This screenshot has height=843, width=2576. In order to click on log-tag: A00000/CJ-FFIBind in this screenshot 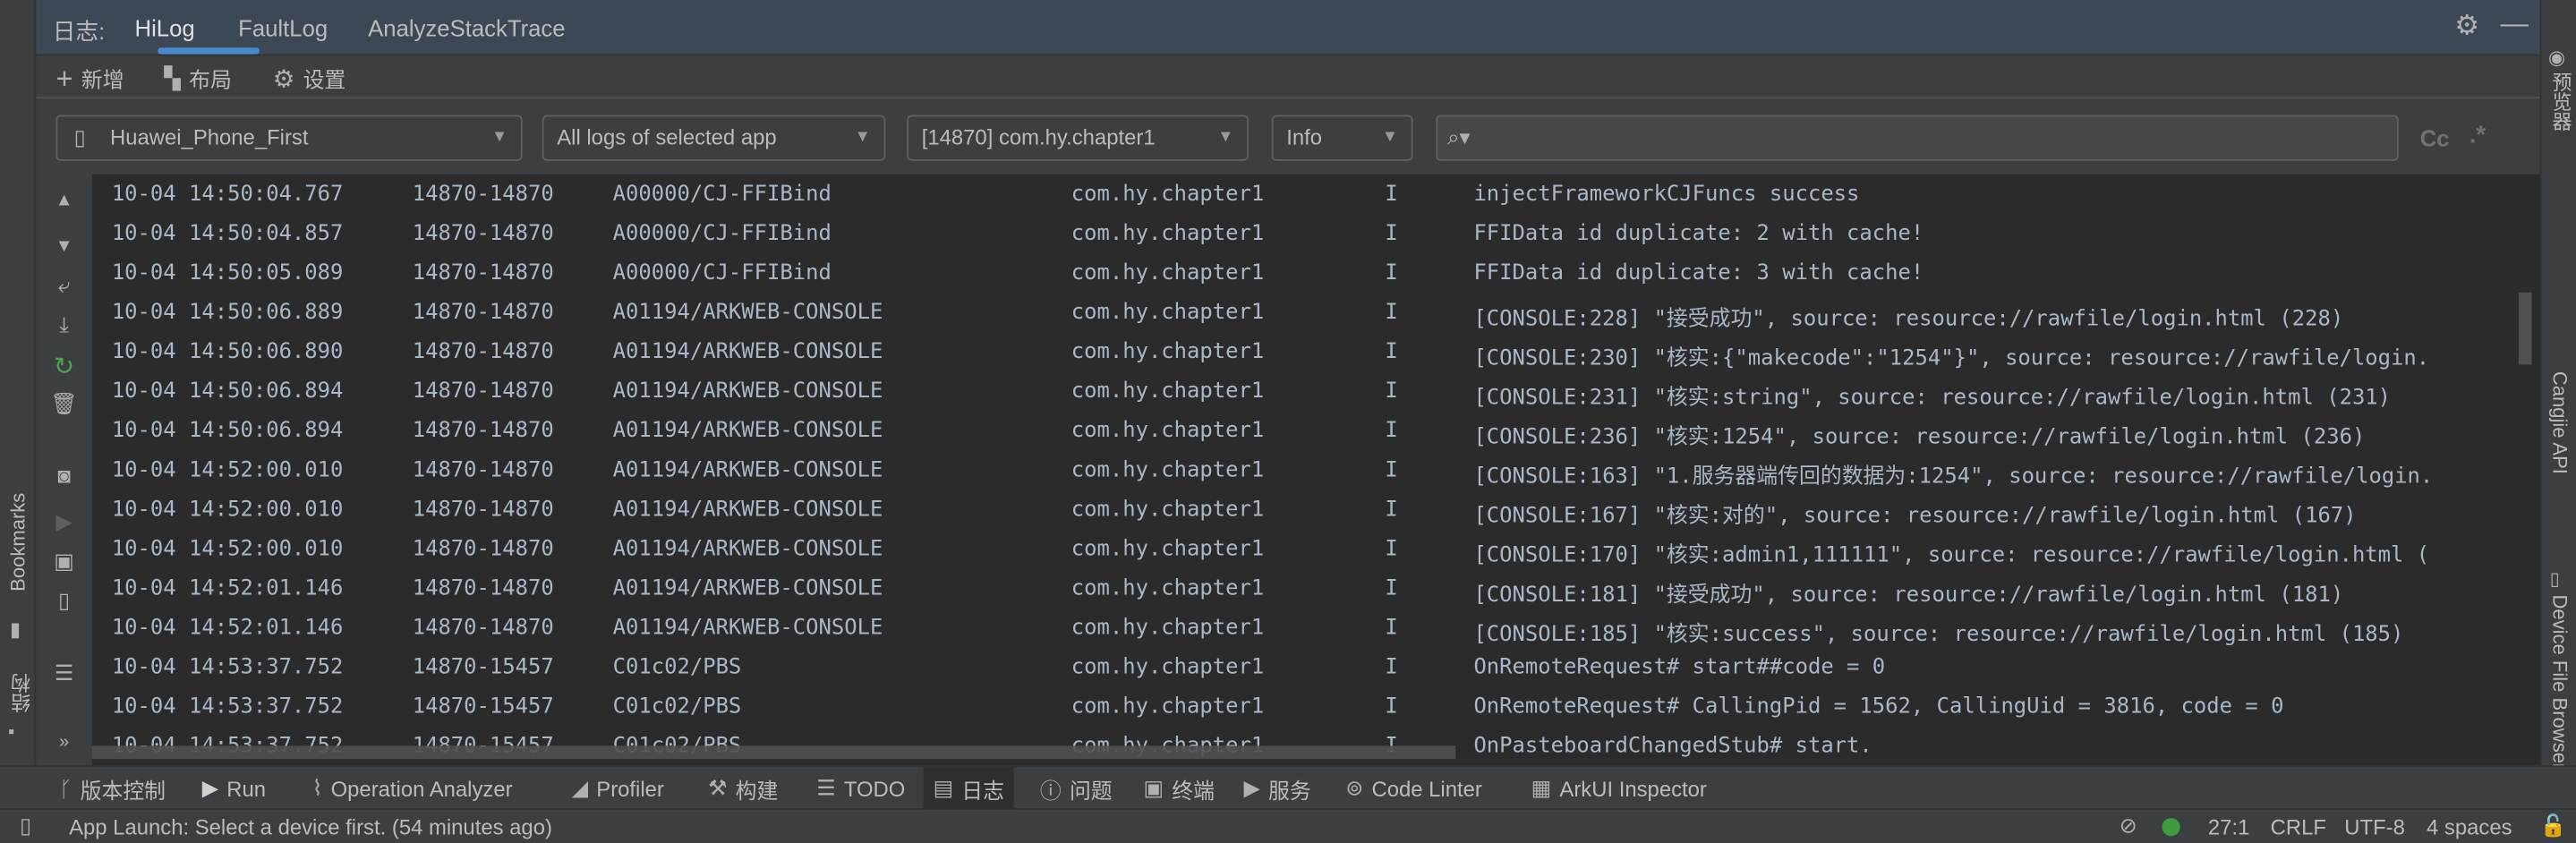, I will do `click(722, 273)`.